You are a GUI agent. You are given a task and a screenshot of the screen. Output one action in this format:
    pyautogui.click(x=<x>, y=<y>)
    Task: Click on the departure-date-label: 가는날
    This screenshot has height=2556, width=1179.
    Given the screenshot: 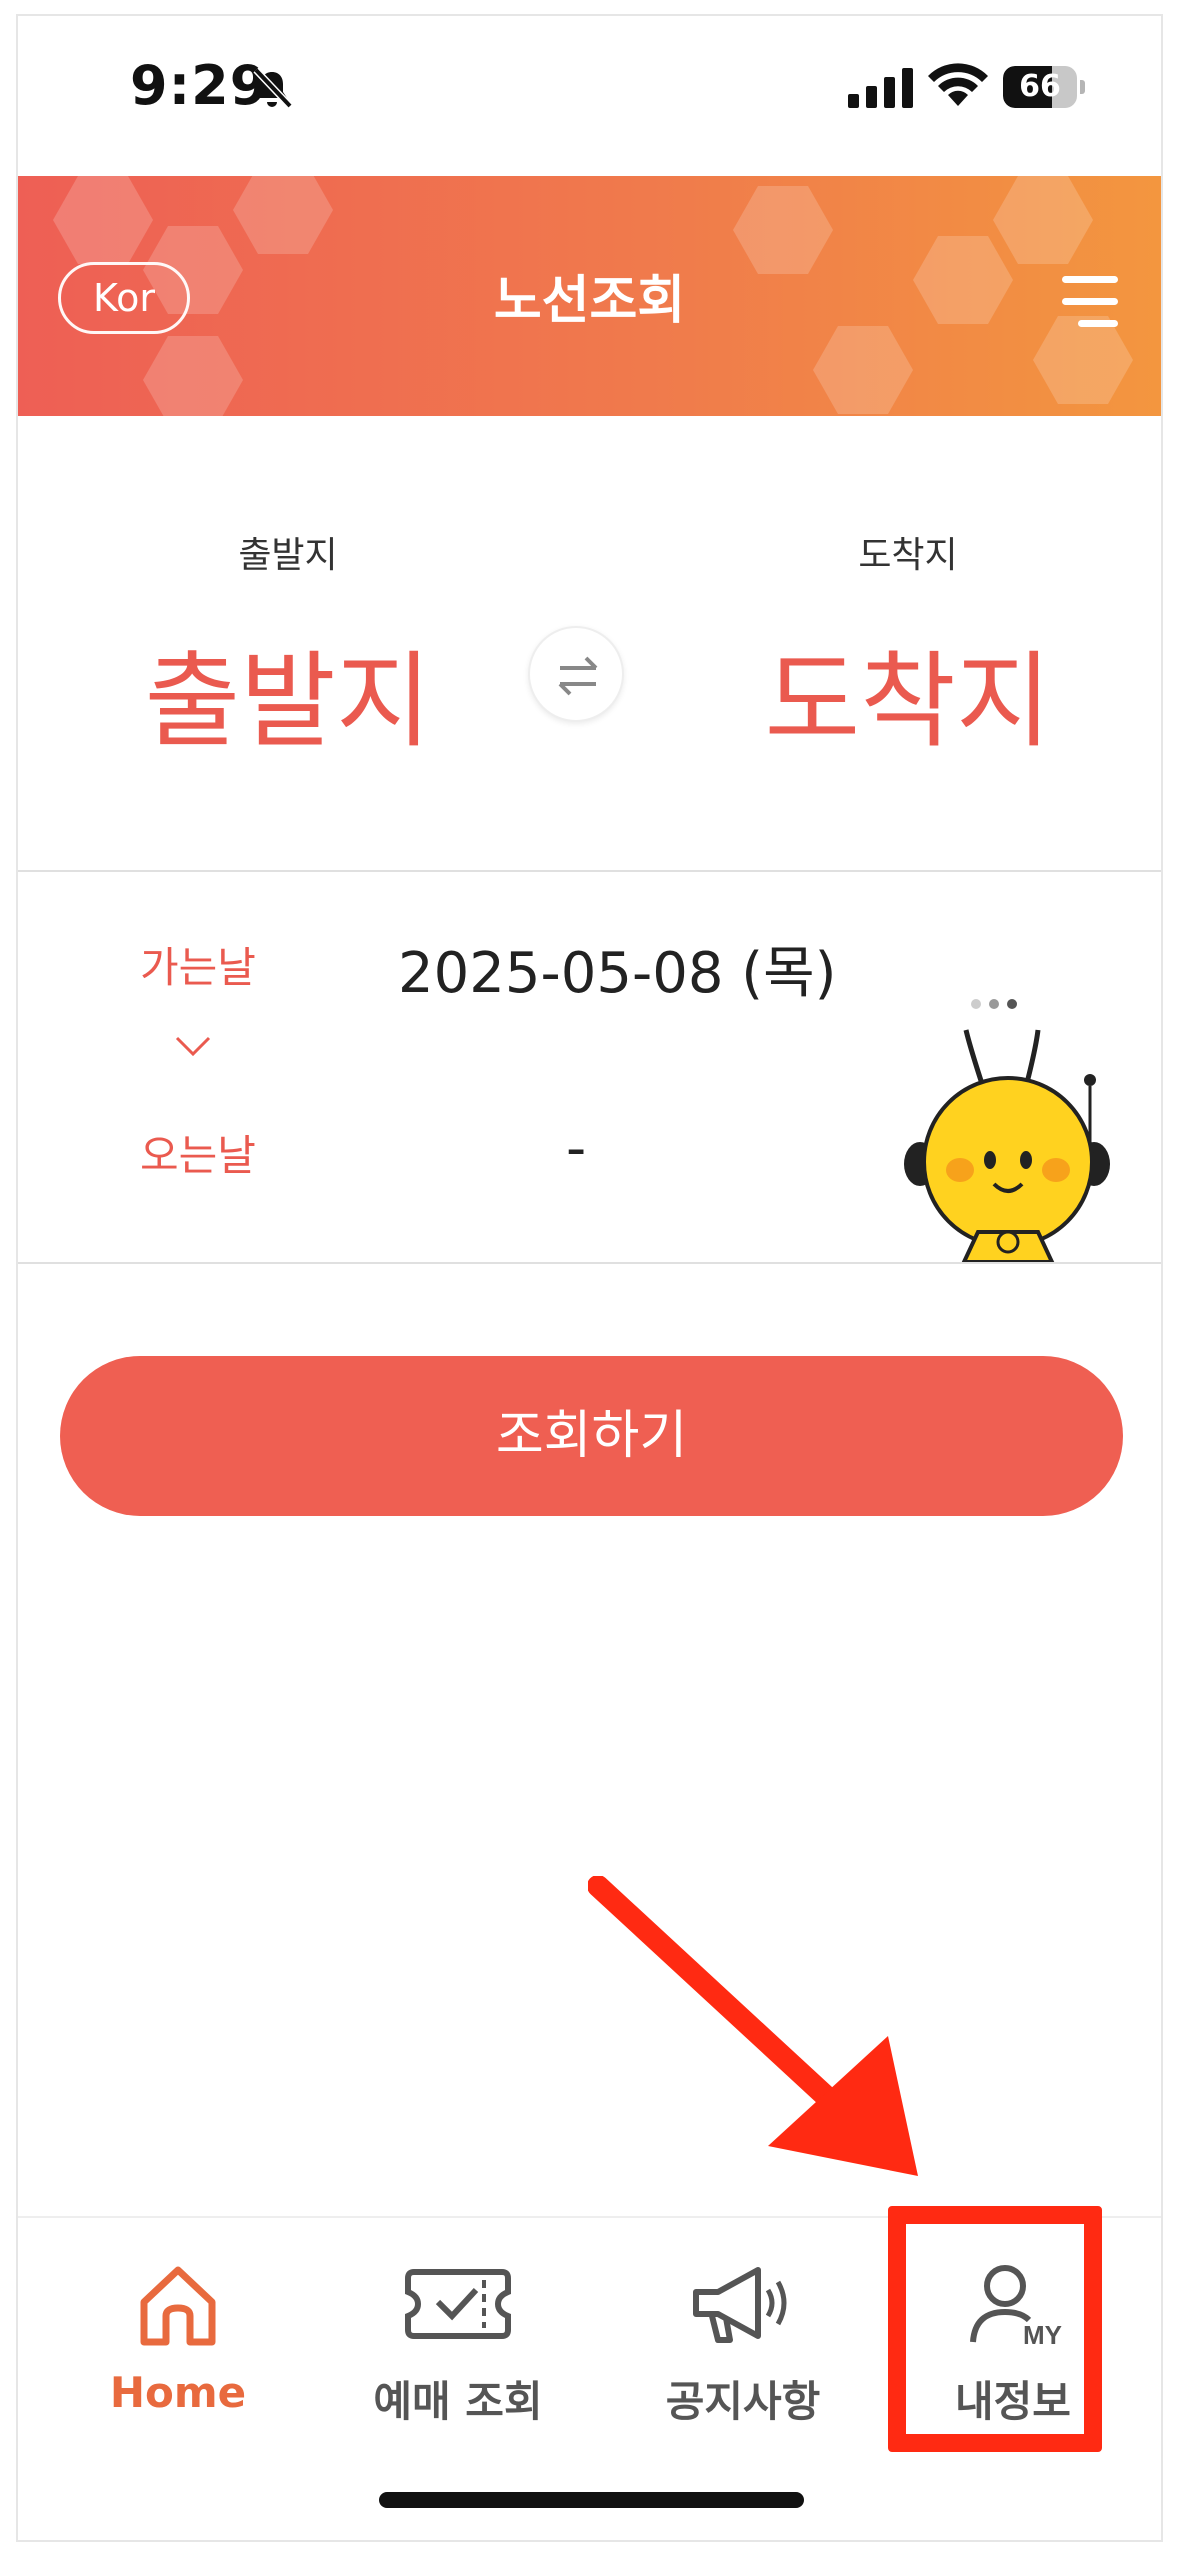 What is the action you would take?
    pyautogui.click(x=198, y=967)
    